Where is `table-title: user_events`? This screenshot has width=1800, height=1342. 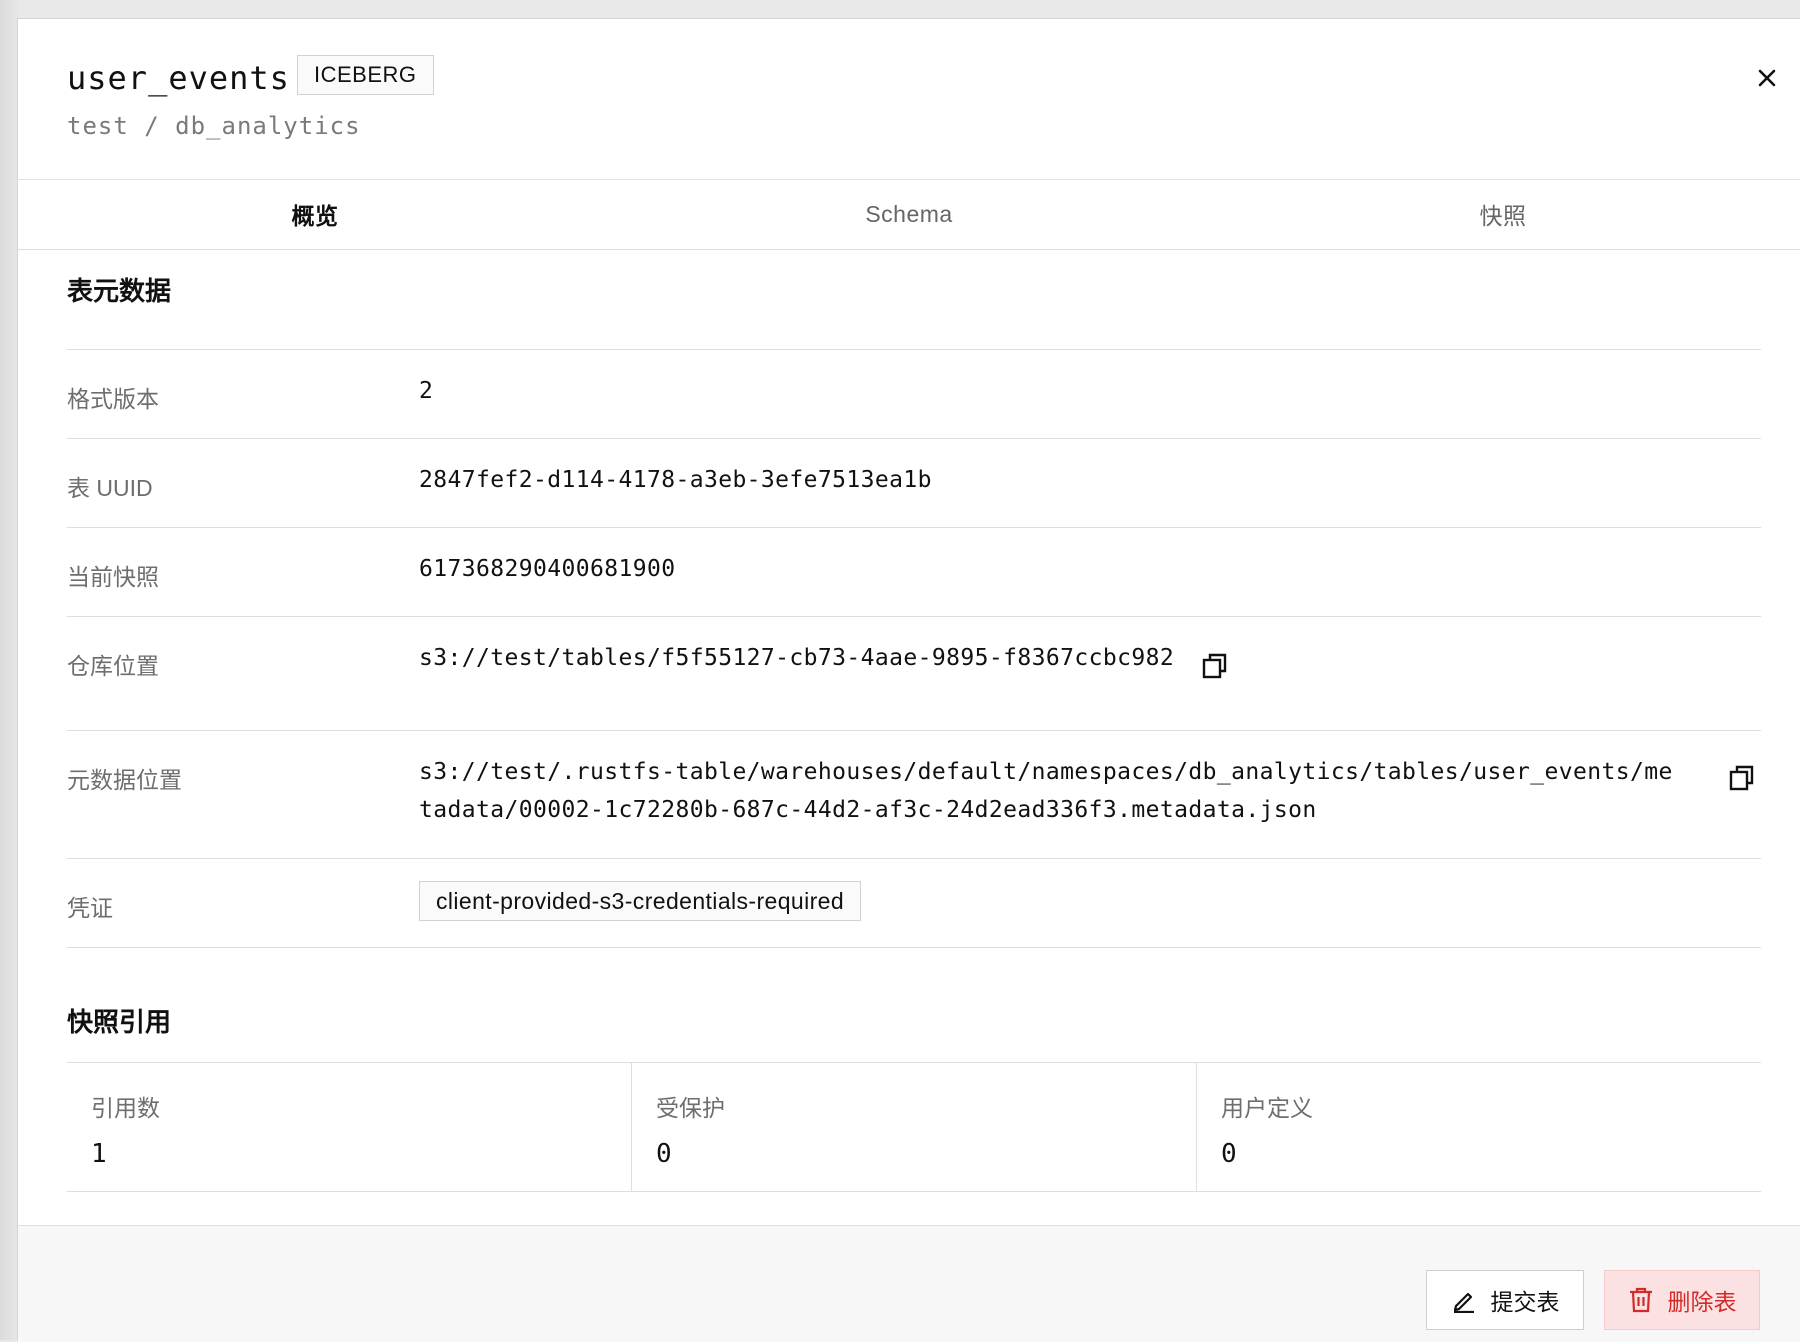
table-title: user_events is located at coordinates (178, 78).